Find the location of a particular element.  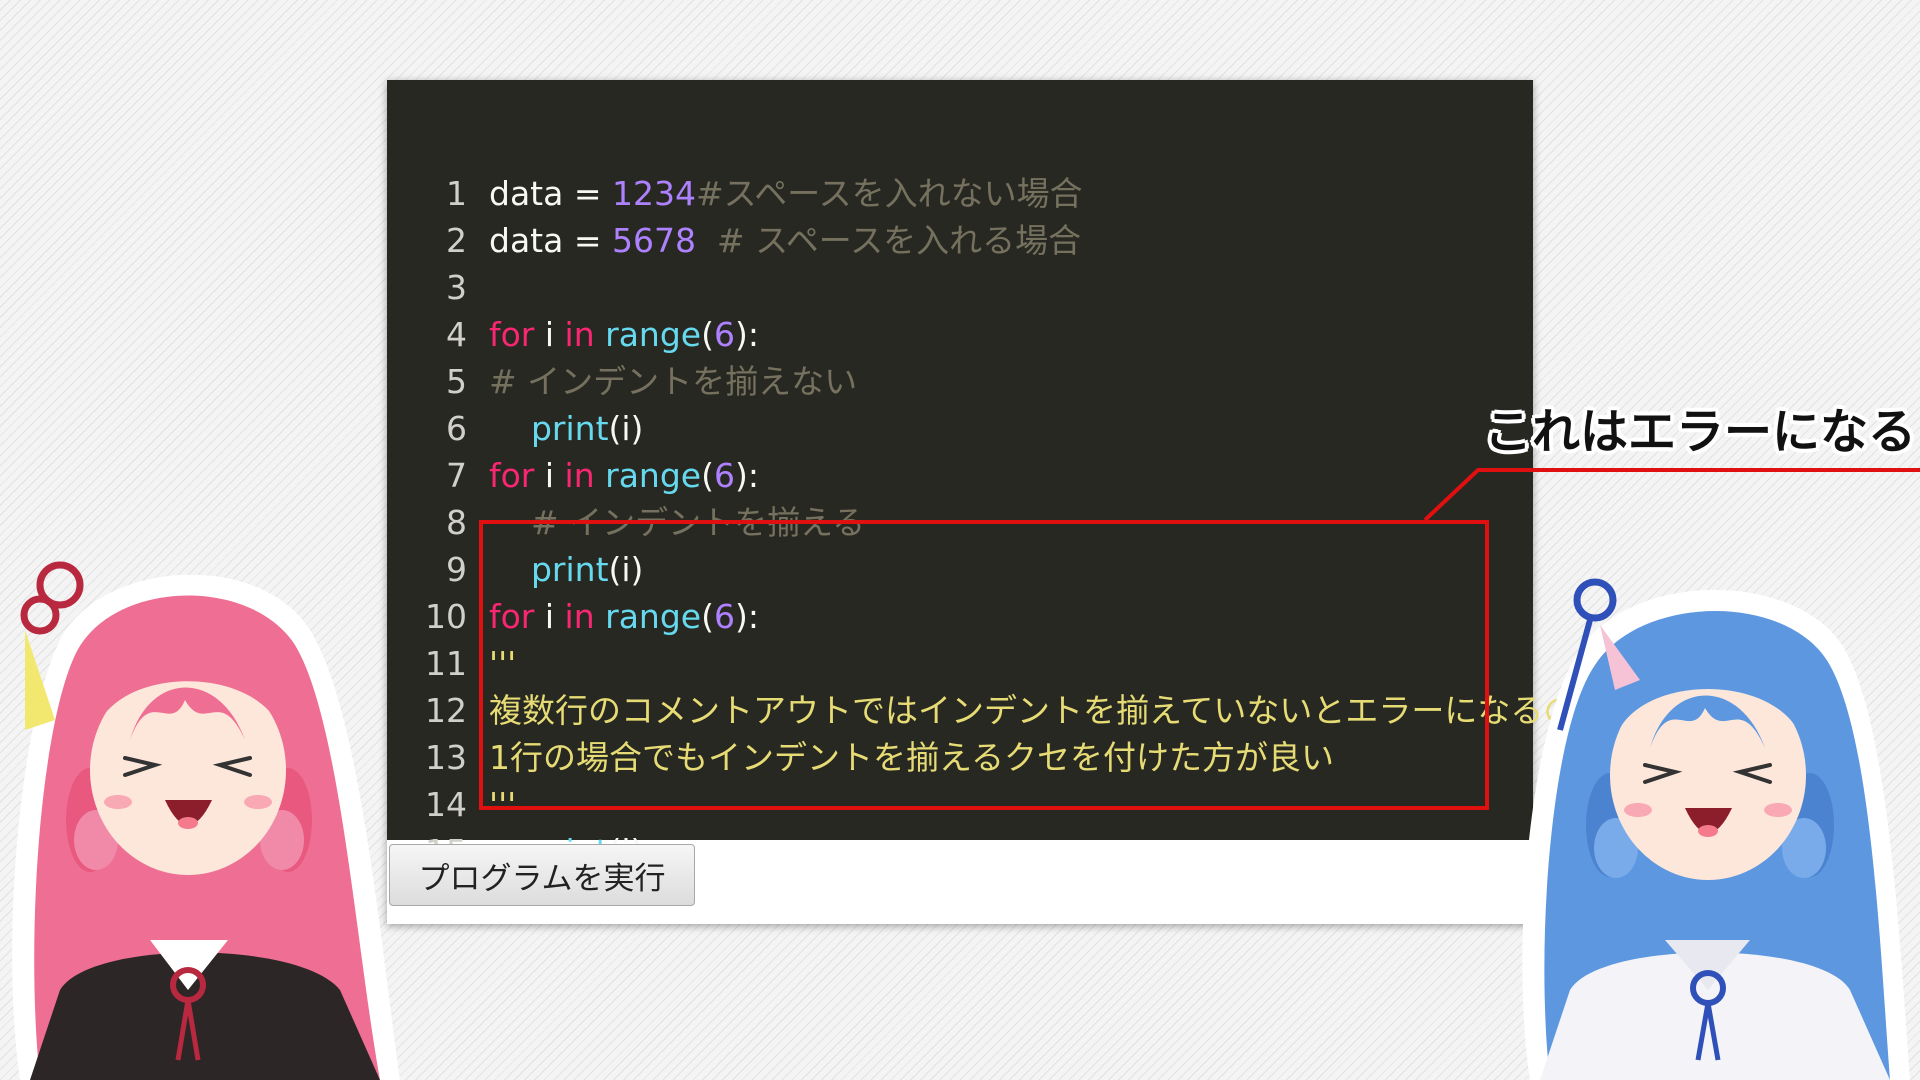

blue-haired-character-icon is located at coordinates (1716, 829).